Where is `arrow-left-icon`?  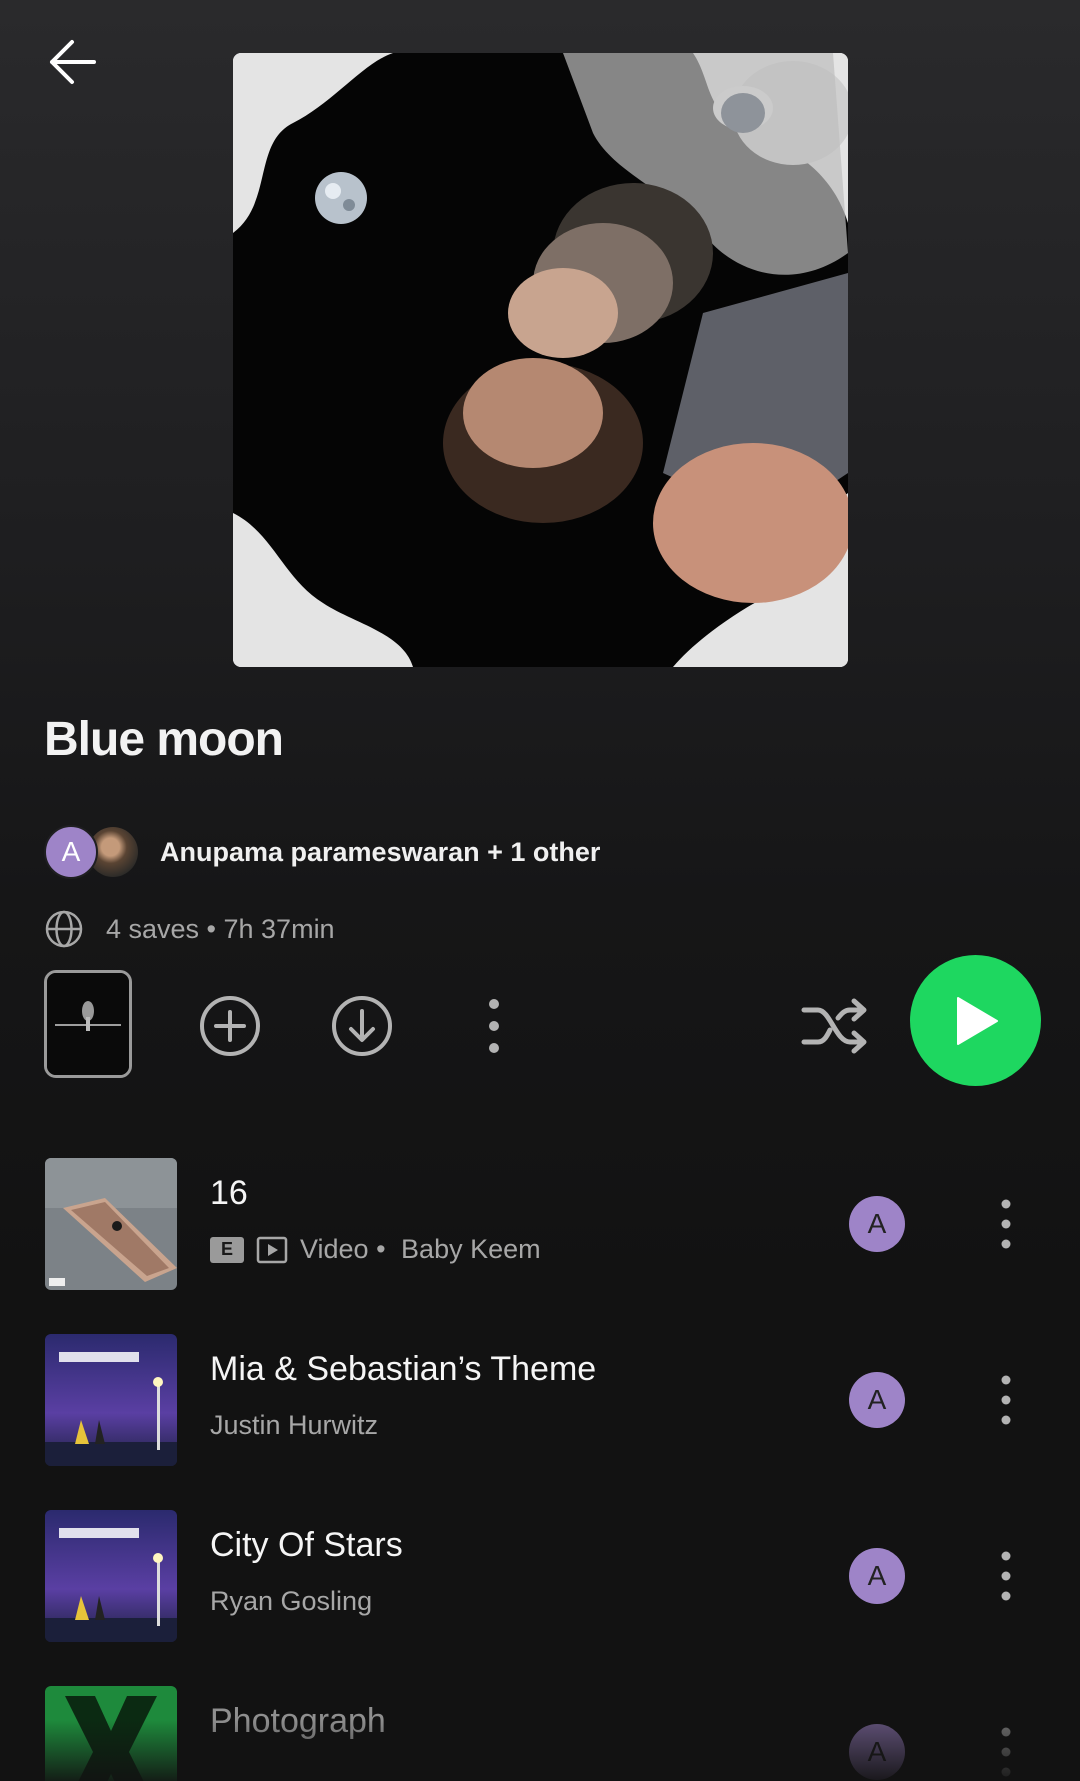
arrow-left-icon is located at coordinates (73, 62).